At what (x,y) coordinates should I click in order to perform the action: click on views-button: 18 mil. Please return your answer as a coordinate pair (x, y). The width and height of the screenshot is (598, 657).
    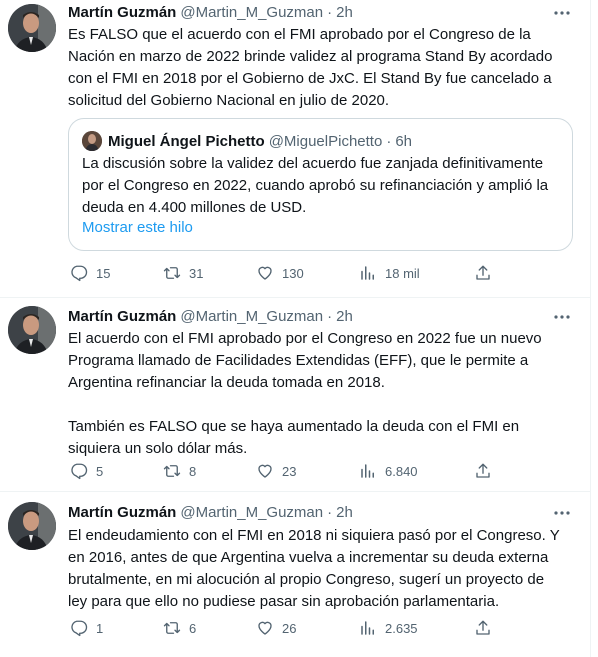
    Looking at the image, I should click on (385, 273).